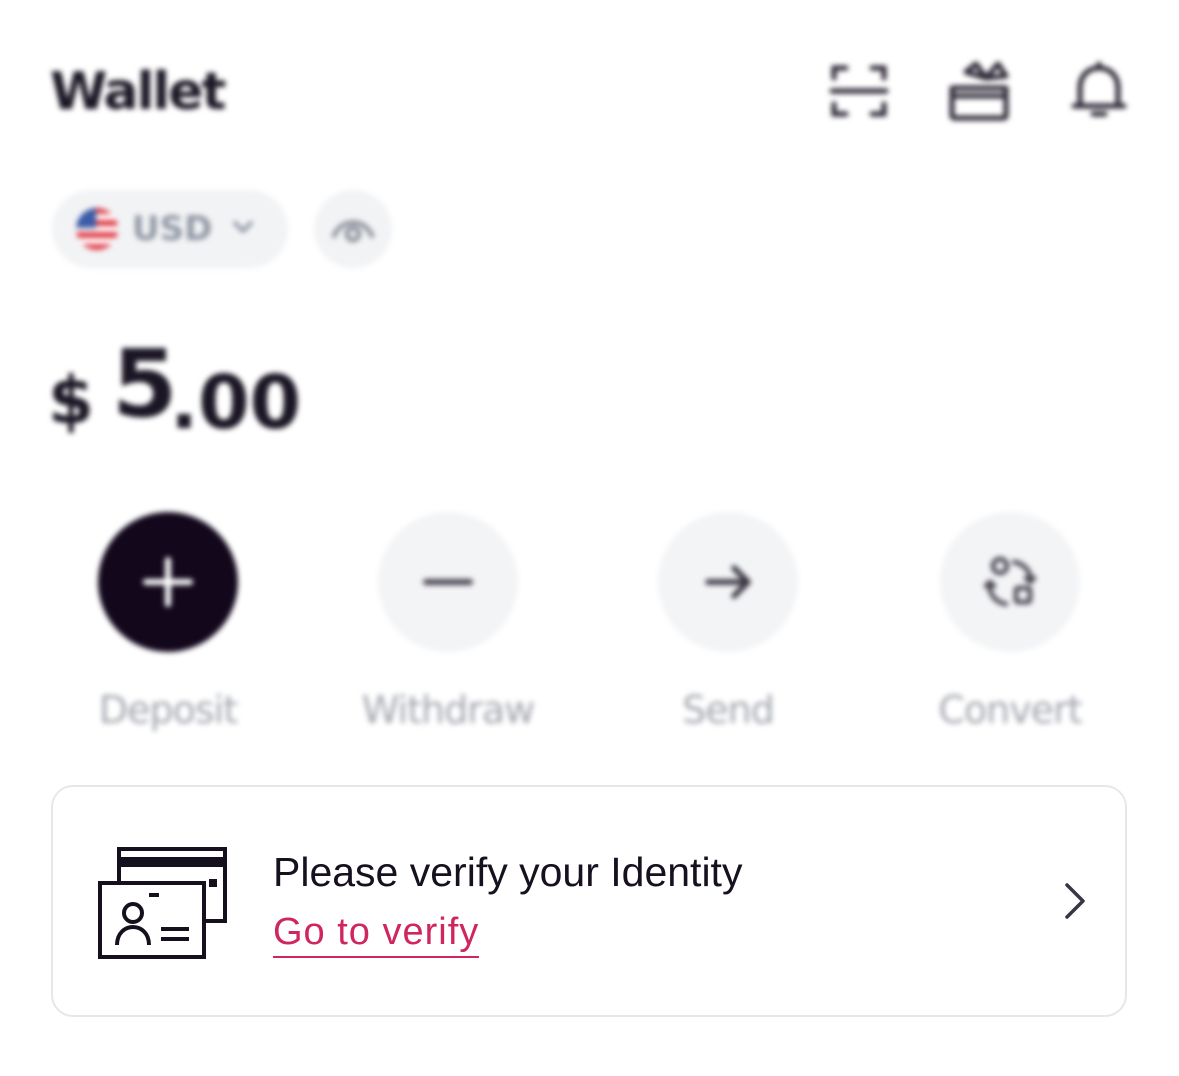  I want to click on currency-code: USD, so click(172, 229).